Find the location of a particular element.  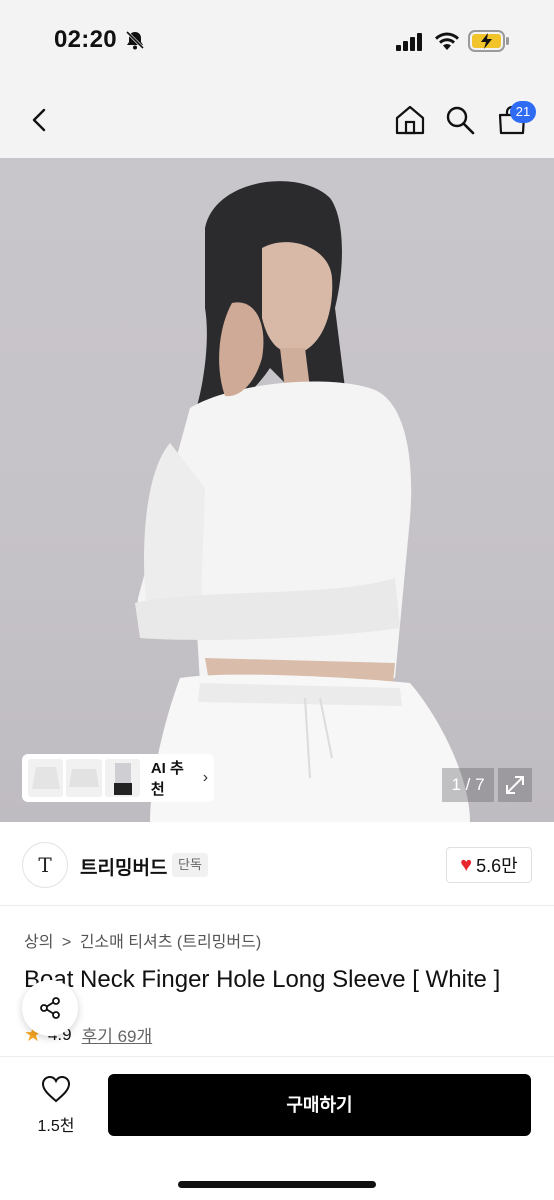

breadcrumb: 상의 > 긴소매 티셔츠 (트리밍버드) is located at coordinates (144, 940).